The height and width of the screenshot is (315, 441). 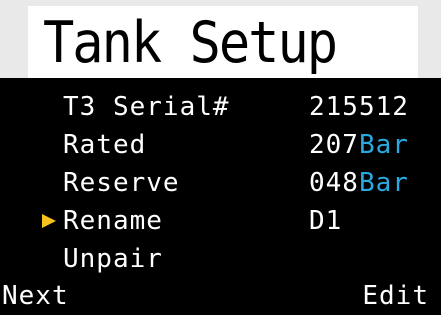 I want to click on menu-item-label: T3 Serial#, so click(x=146, y=107).